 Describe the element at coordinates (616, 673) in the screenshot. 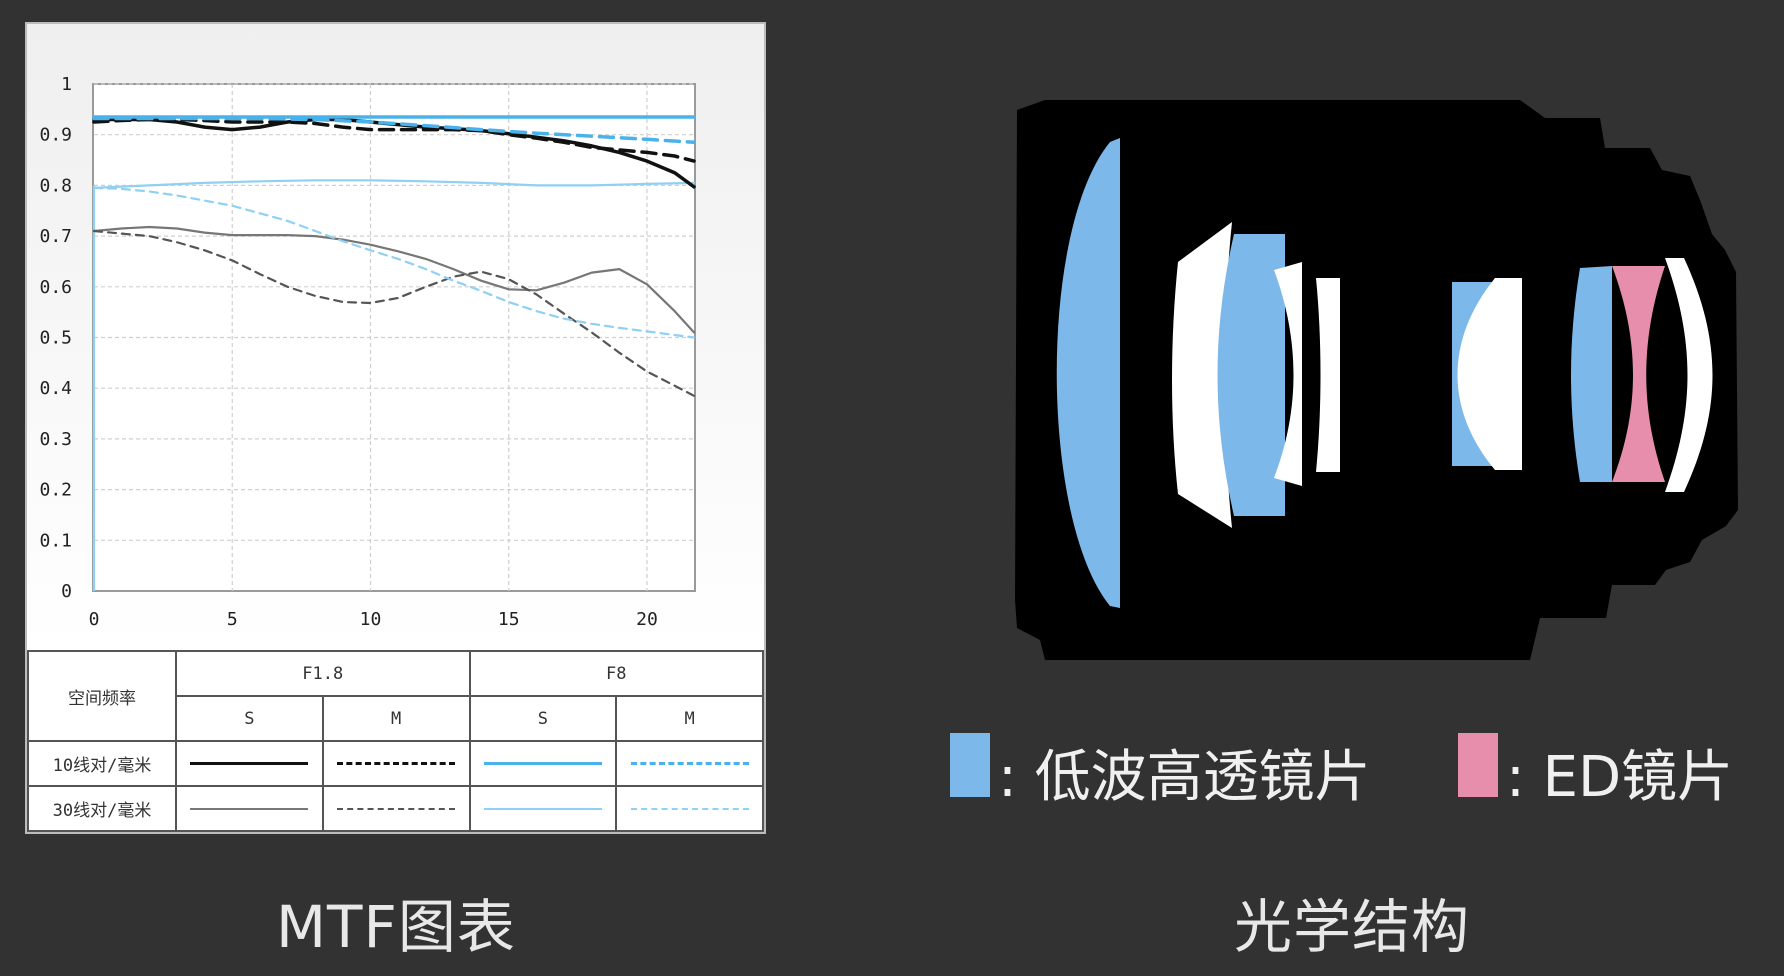

I see `aperture-header-f8: F8` at that location.